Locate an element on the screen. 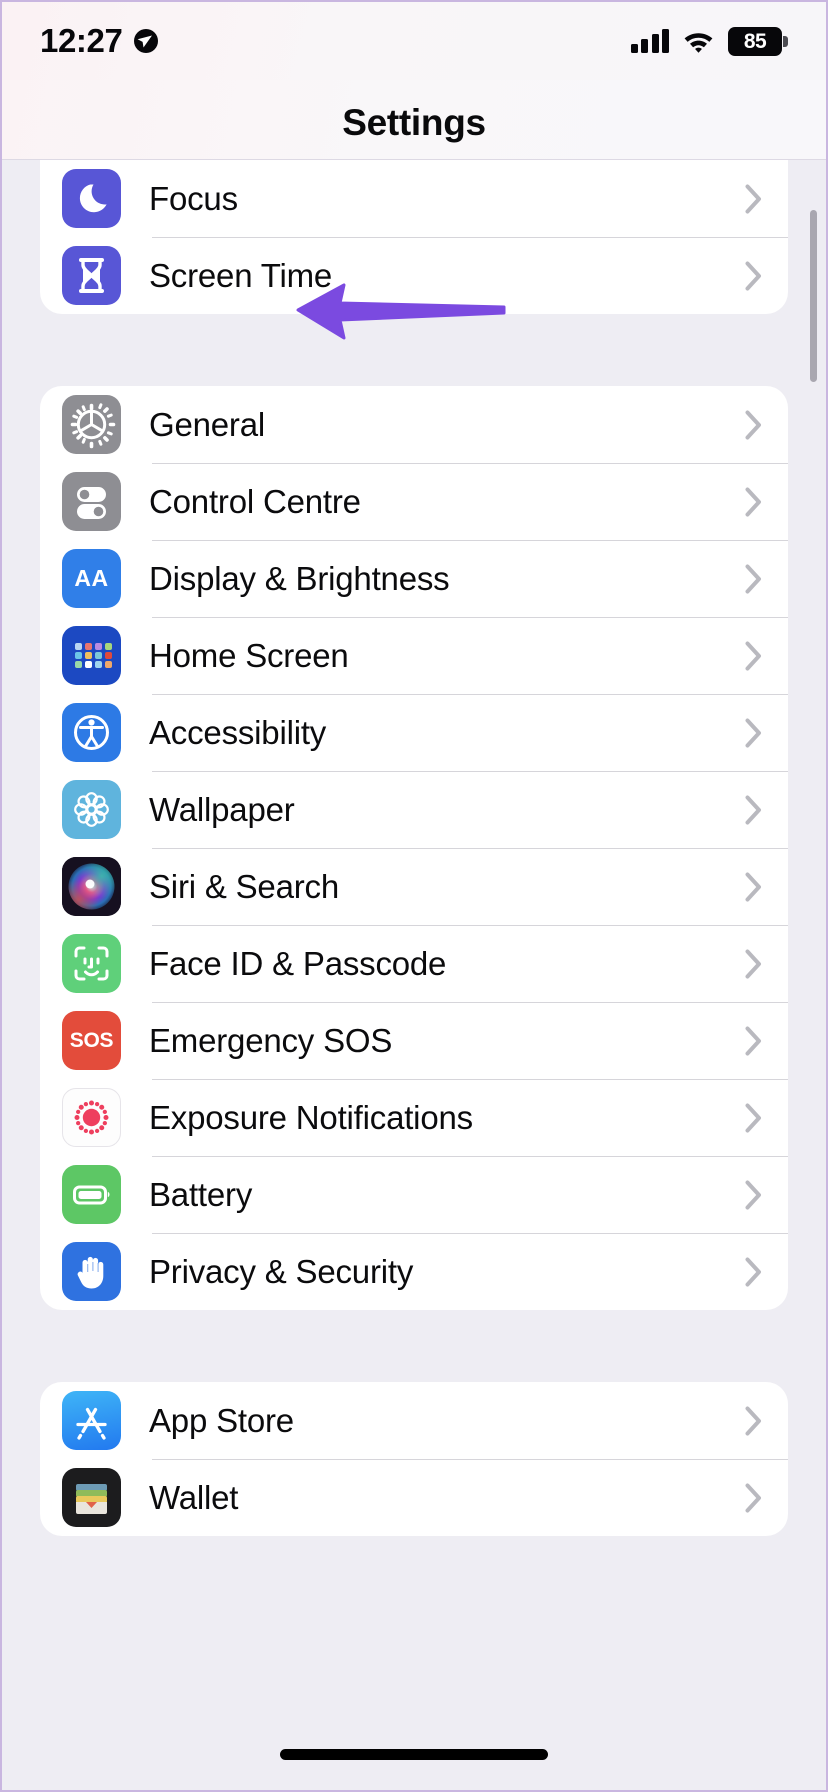 This screenshot has height=1792, width=828. status-bar-right: 85 is located at coordinates (709, 41).